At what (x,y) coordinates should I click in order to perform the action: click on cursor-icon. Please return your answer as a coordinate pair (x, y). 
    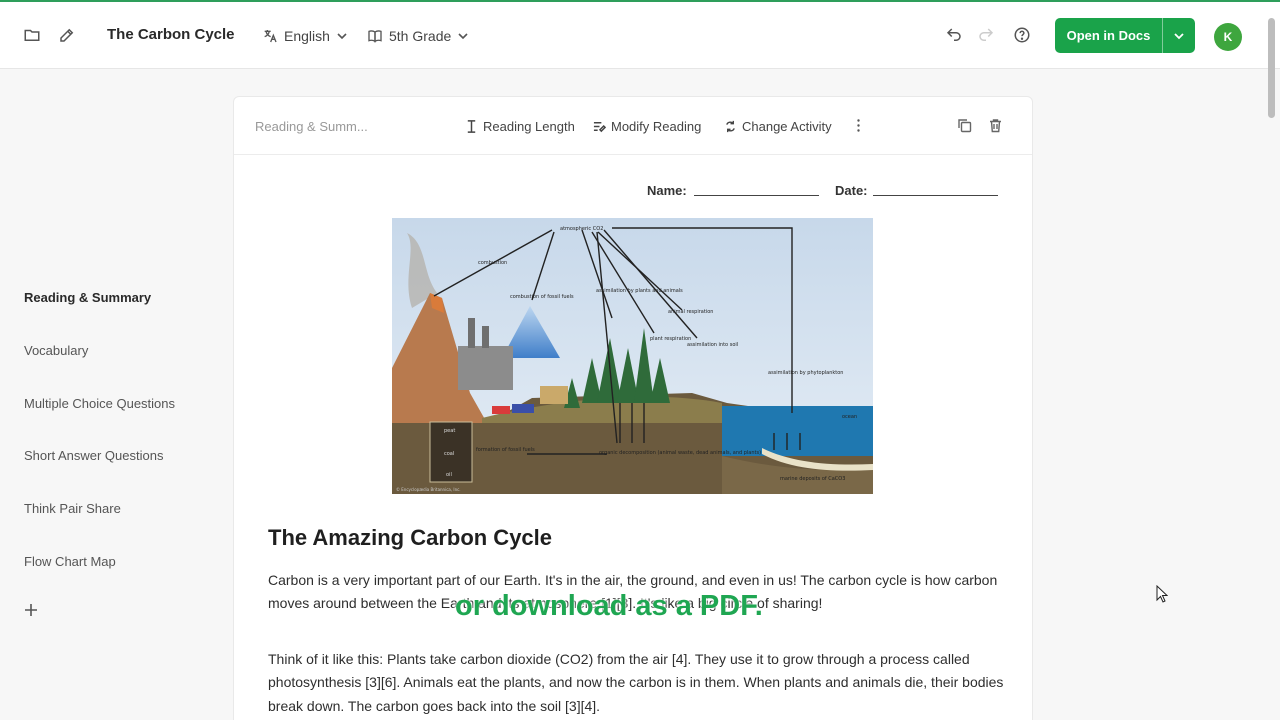
    Looking at the image, I should click on (1162, 594).